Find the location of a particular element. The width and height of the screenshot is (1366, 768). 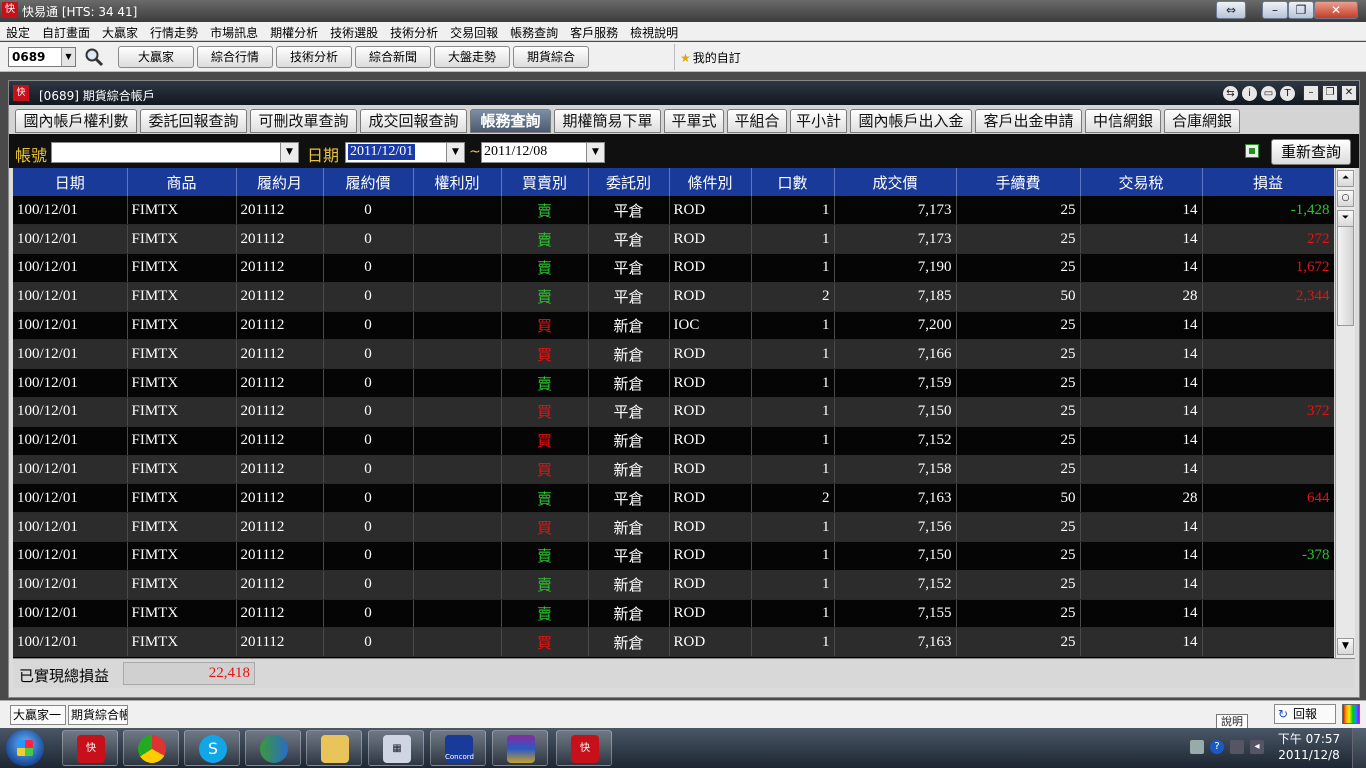

tech-analysis-button: 技術分析 is located at coordinates (314, 57).